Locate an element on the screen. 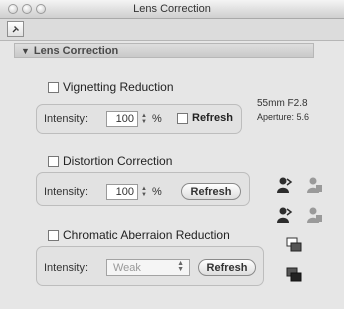 This screenshot has height=309, width=344. window-title: Lens Correction is located at coordinates (172, 9).